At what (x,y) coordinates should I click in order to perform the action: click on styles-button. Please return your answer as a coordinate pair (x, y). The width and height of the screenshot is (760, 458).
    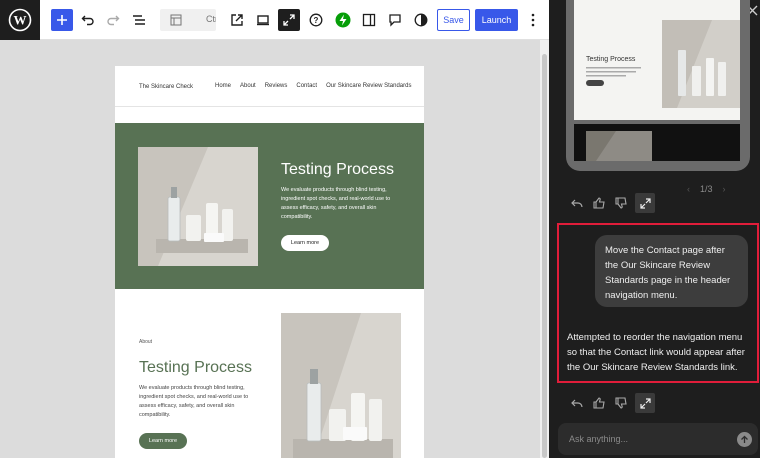
    Looking at the image, I should click on (421, 20).